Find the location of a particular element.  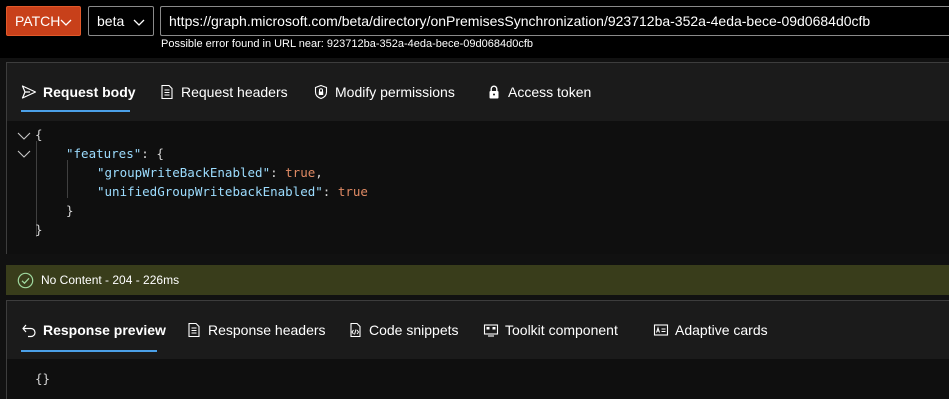

code-snippet-icon is located at coordinates (355, 330).